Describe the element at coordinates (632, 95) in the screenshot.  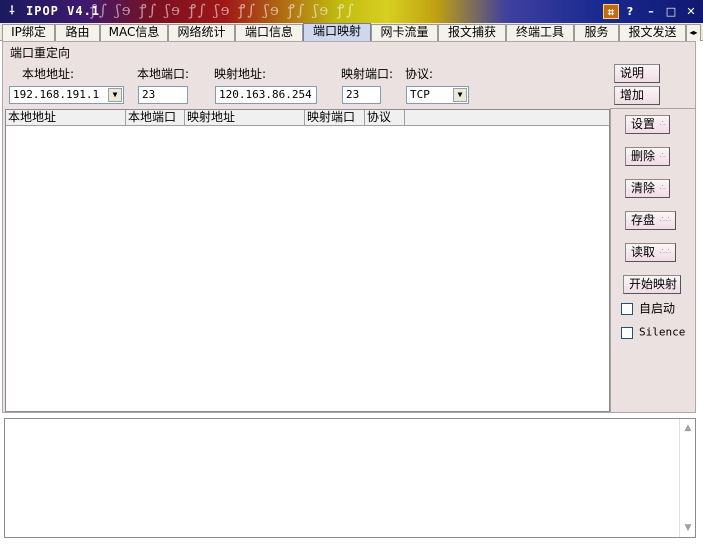
I see `add-button-label: 增加` at that location.